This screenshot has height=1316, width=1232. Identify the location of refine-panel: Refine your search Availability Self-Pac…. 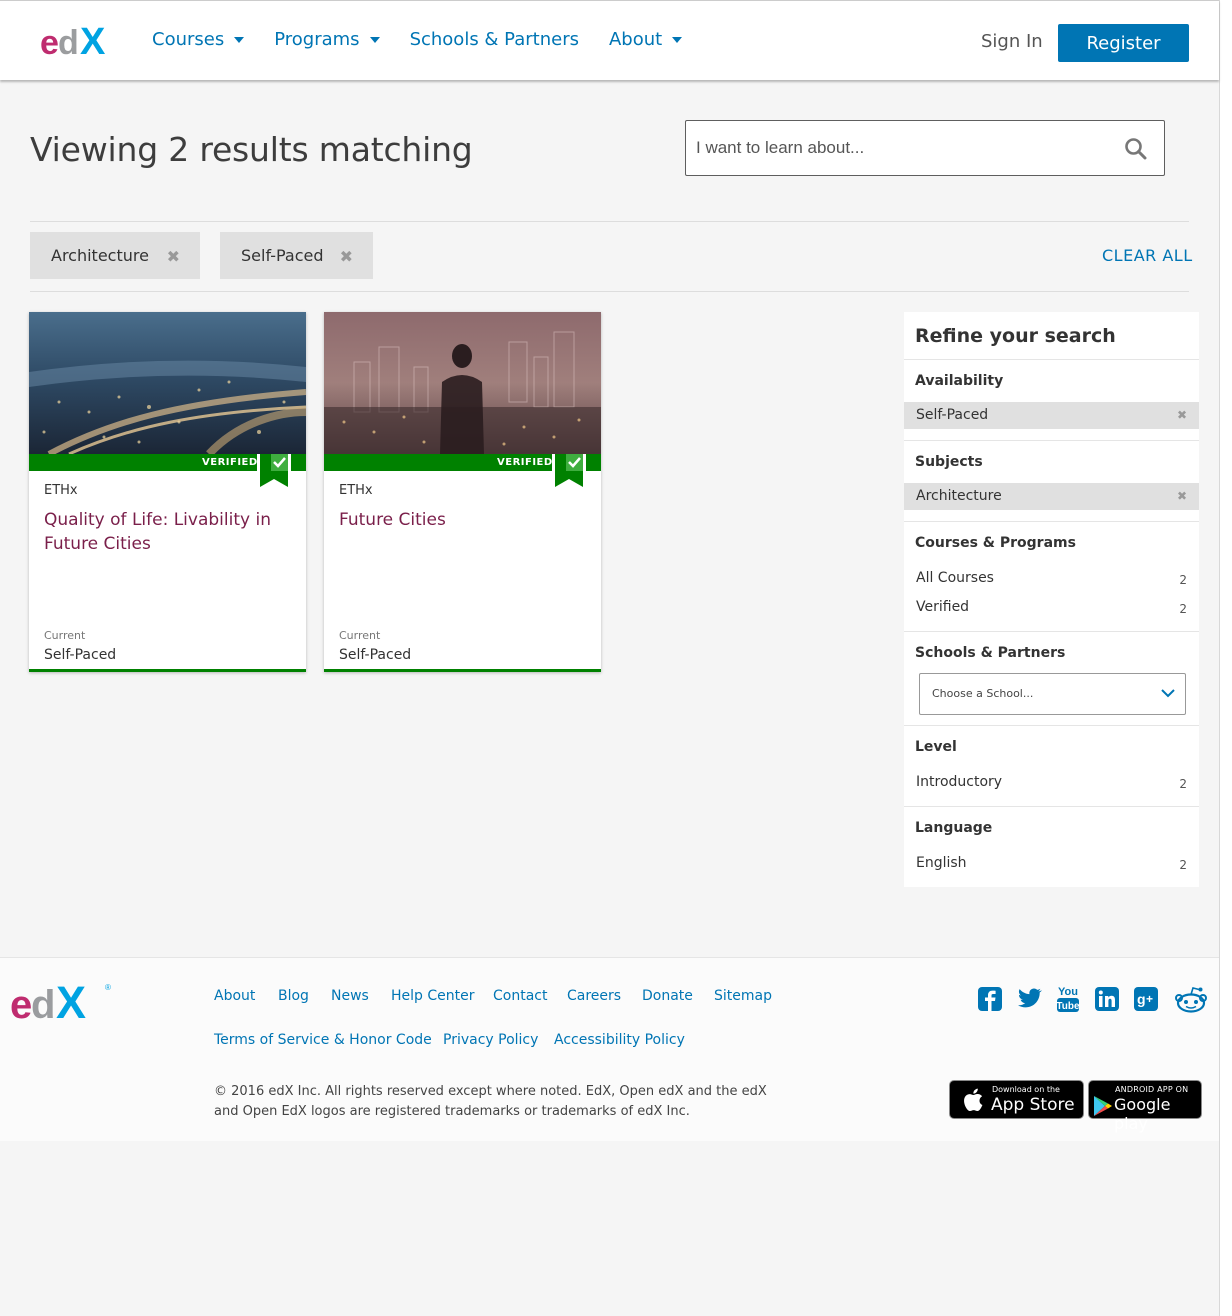
(1051, 599).